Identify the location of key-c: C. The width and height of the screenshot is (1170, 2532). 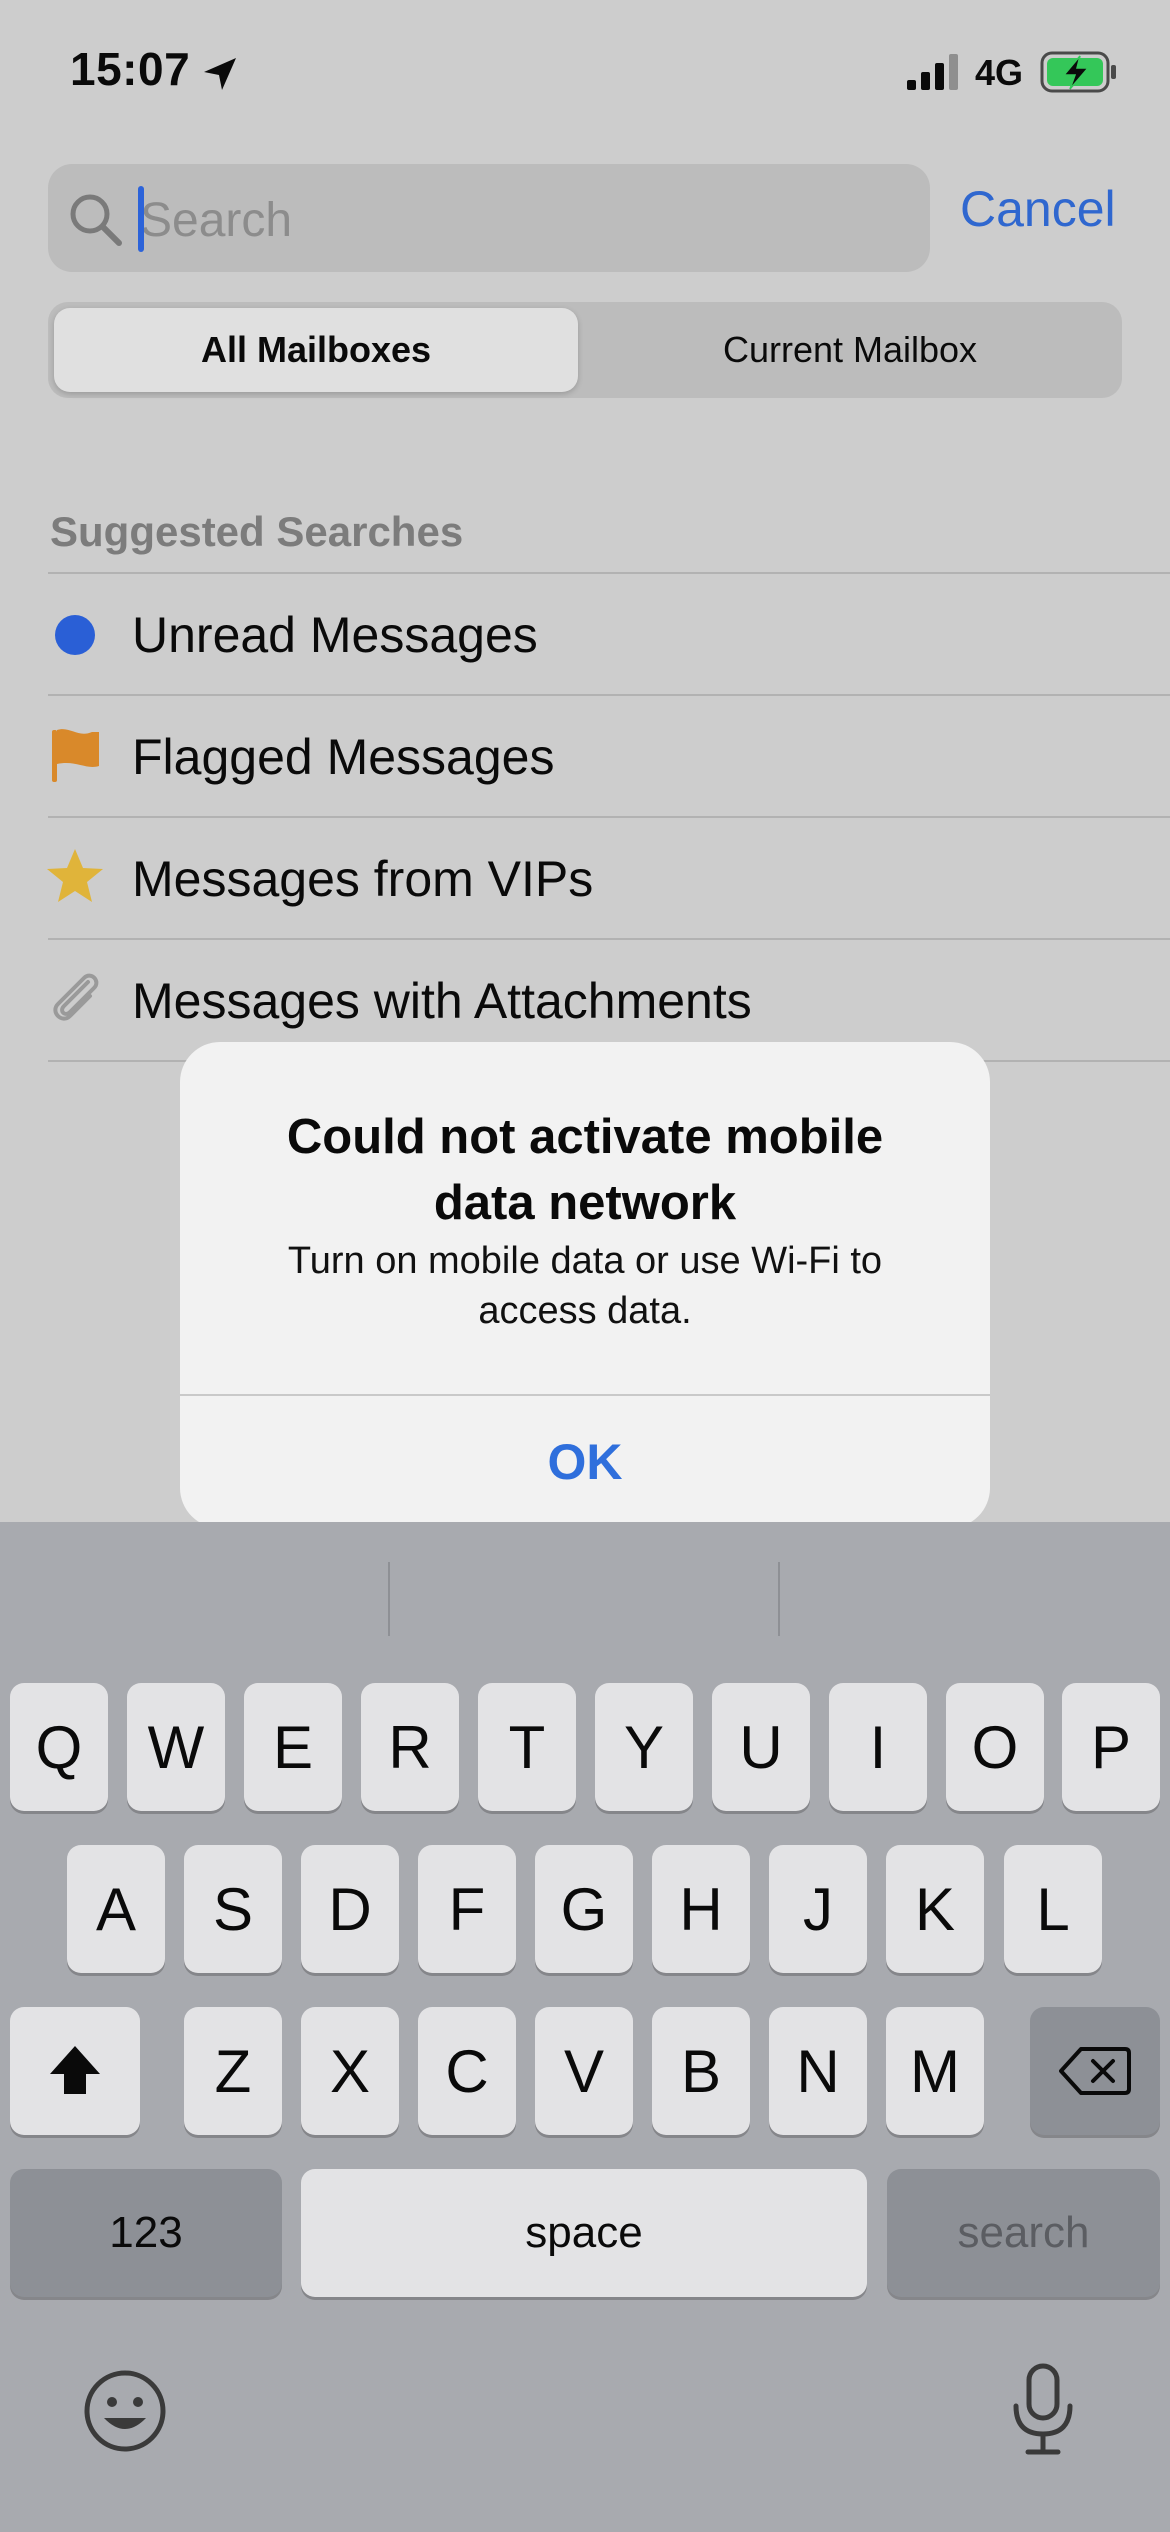
(467, 2071).